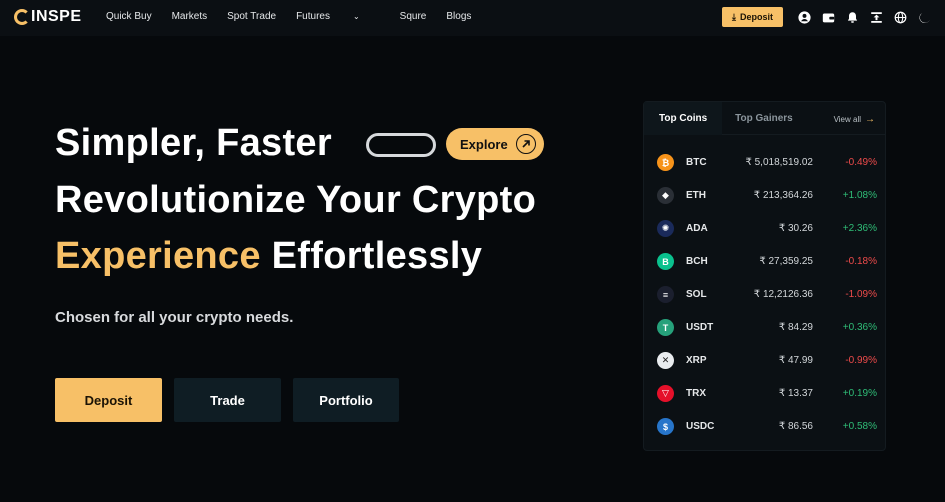  I want to click on coin-change: +0.19%, so click(859, 393).